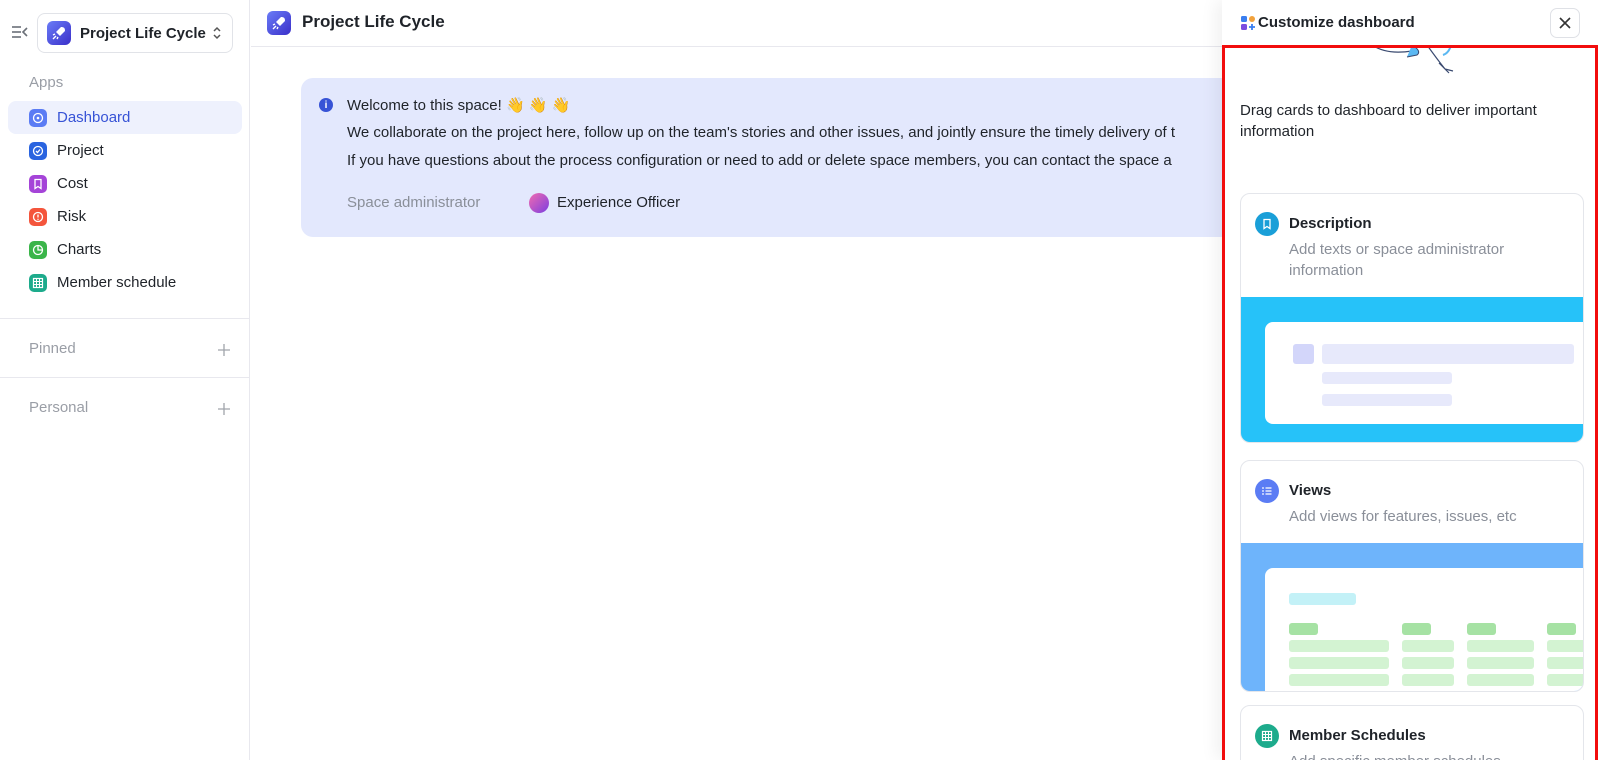  What do you see at coordinates (38, 216) in the screenshot?
I see `risk-icon` at bounding box center [38, 216].